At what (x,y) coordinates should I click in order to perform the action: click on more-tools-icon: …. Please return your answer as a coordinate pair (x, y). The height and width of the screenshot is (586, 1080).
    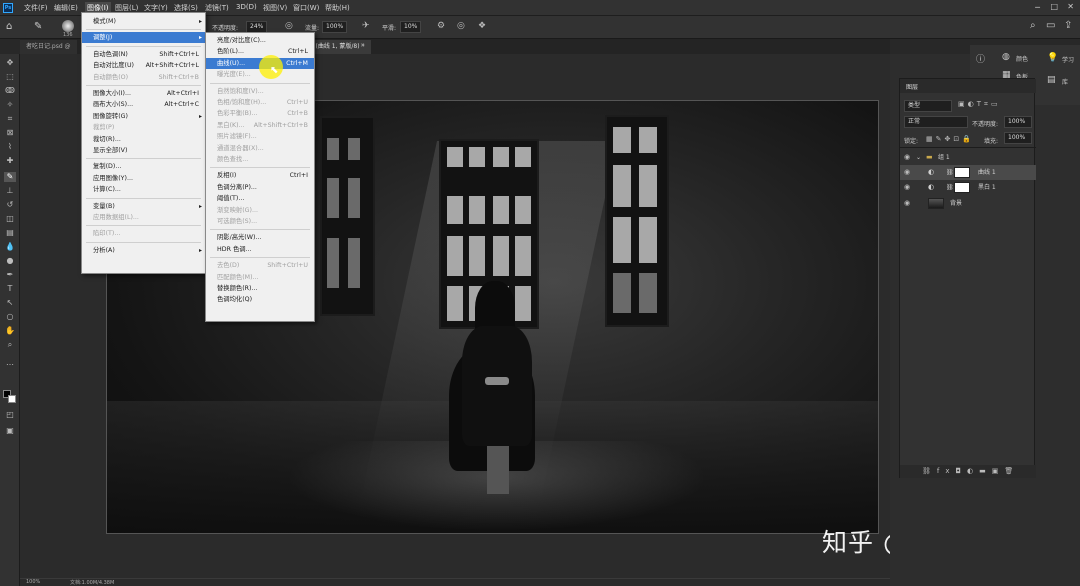
    Looking at the image, I should click on (10, 363).